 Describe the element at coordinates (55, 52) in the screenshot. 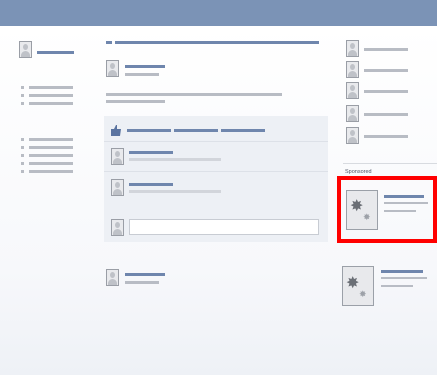

I see `profile-name-link` at that location.